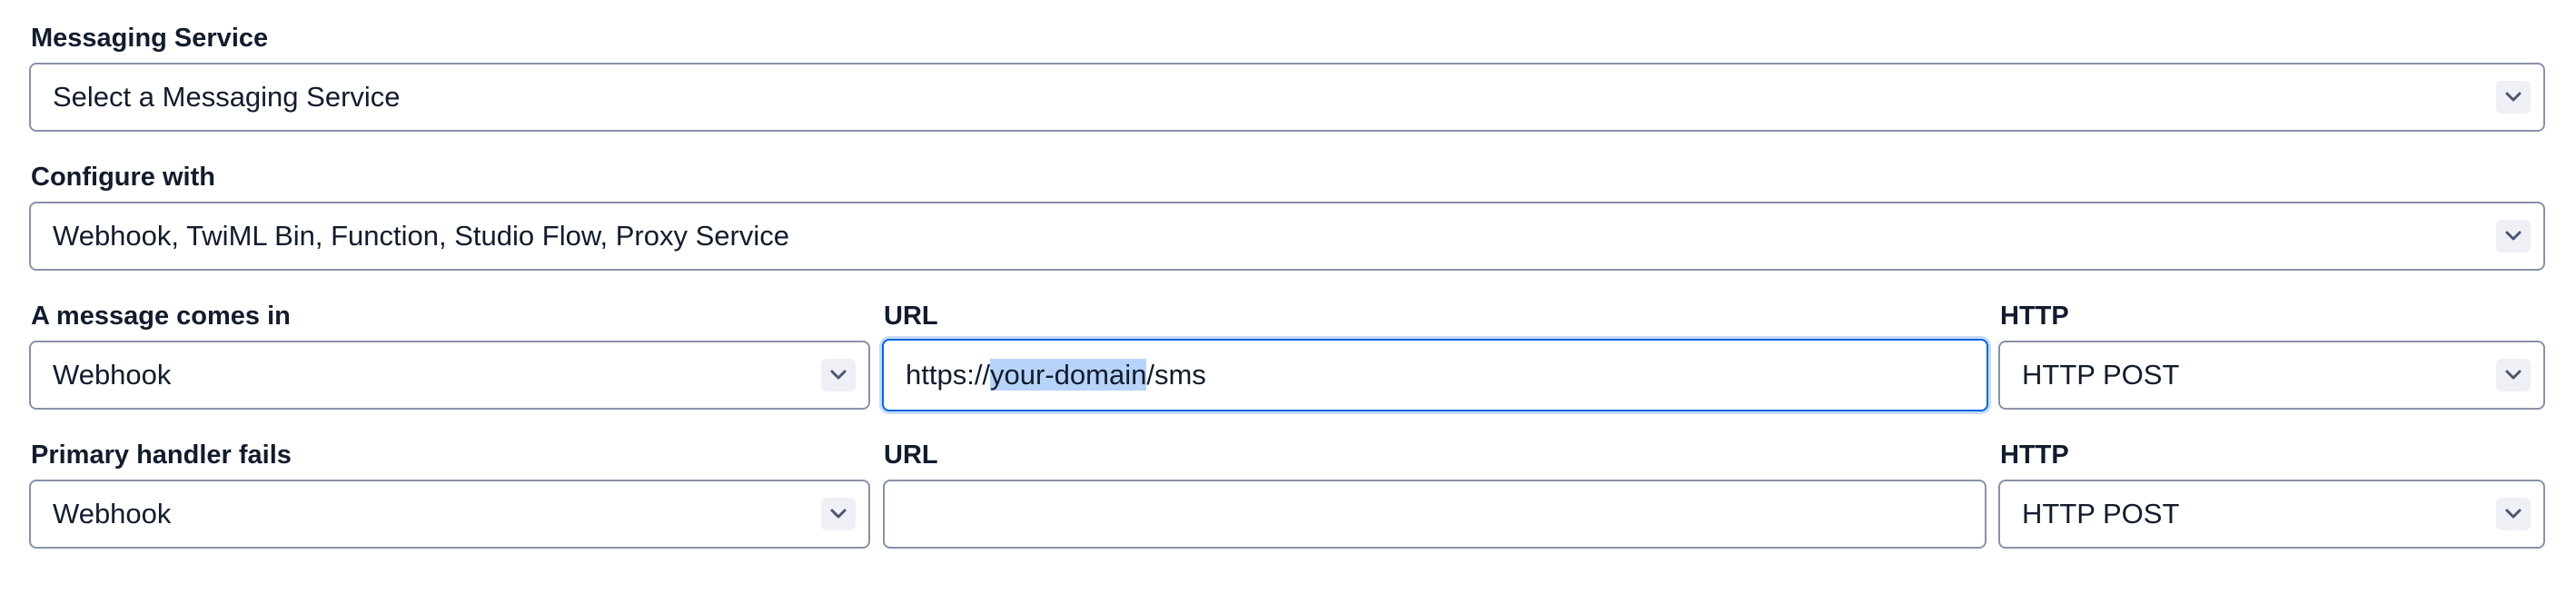 The image size is (2576, 594). I want to click on message-comes-in-handler-value: Webhook, so click(112, 375).